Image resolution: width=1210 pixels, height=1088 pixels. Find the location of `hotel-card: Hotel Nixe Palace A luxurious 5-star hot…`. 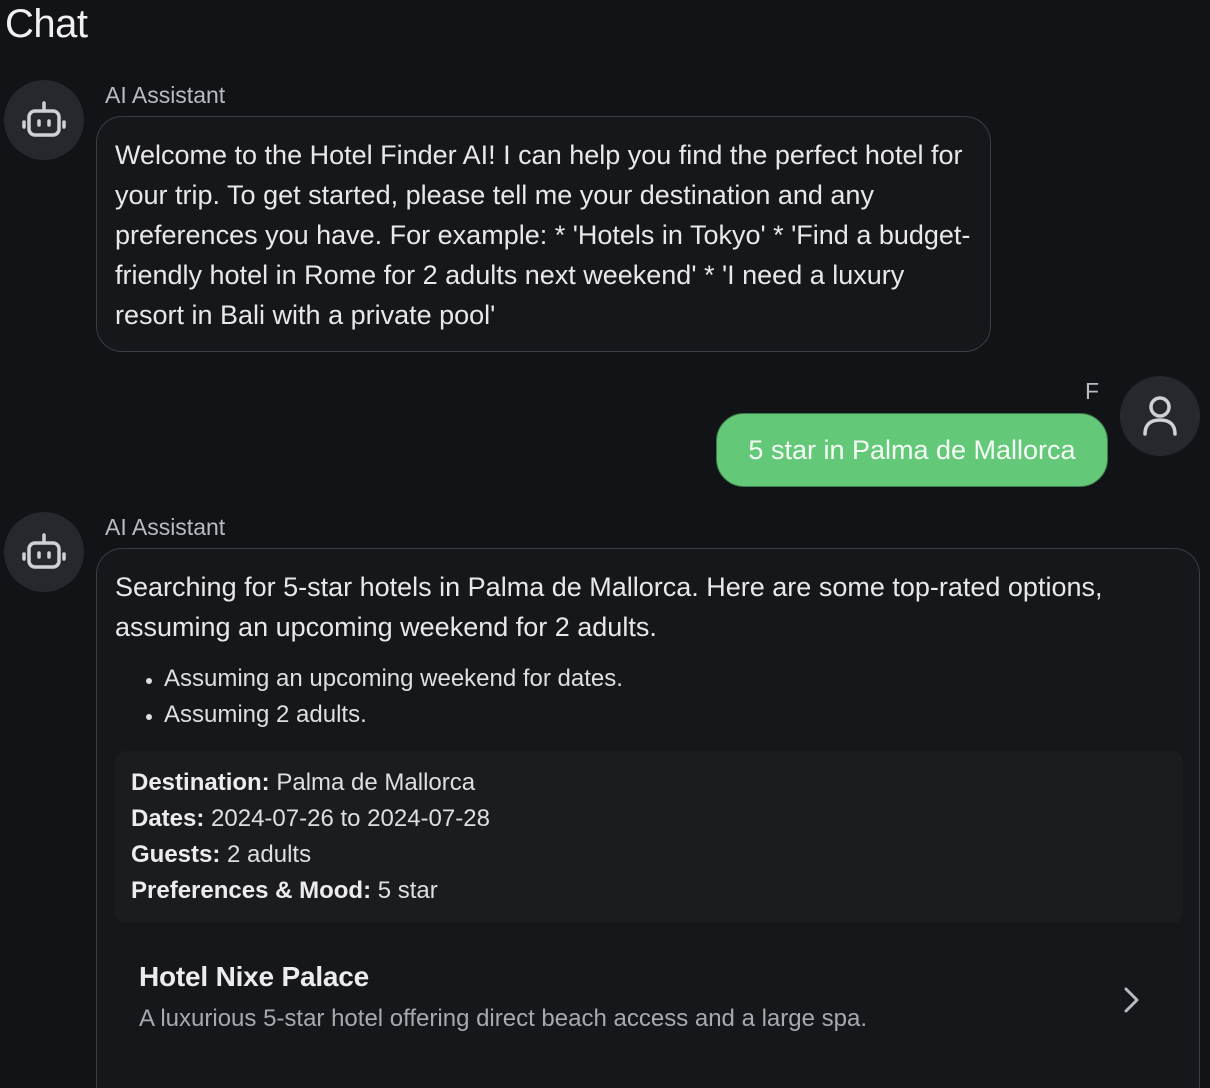

hotel-card: Hotel Nixe Palace A luxurious 5-star hot… is located at coordinates (648, 1006).